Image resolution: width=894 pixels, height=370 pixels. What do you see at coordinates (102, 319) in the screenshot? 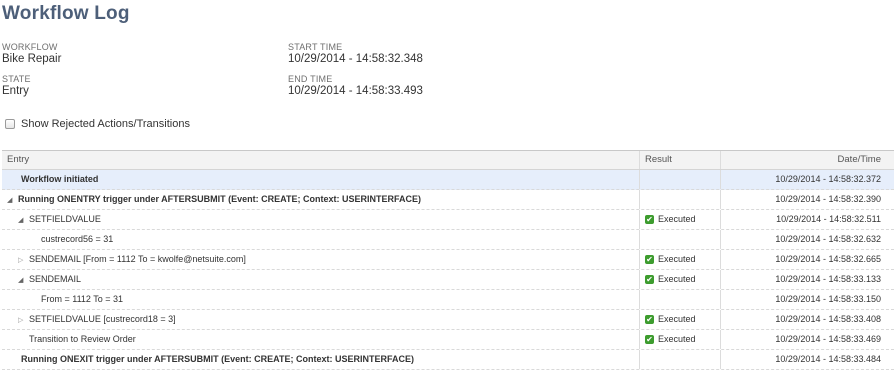
I see `entry-text: SETFIELDVALUE [custrecord18 = 3]` at bounding box center [102, 319].